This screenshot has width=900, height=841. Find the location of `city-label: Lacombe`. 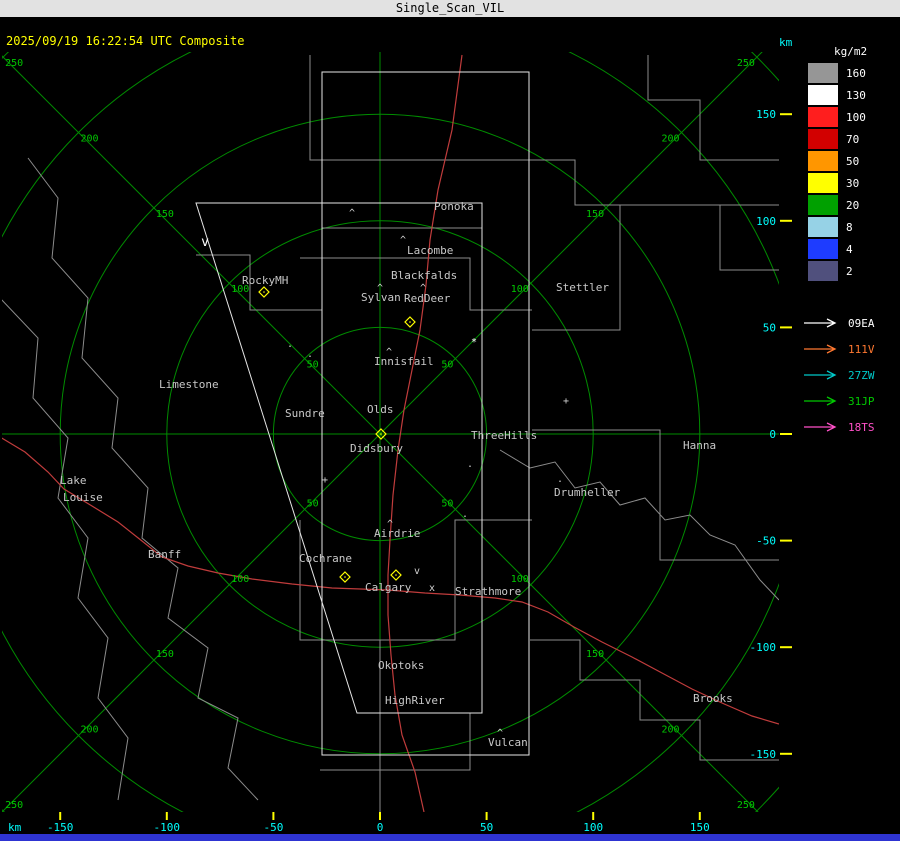

city-label: Lacombe is located at coordinates (430, 250).